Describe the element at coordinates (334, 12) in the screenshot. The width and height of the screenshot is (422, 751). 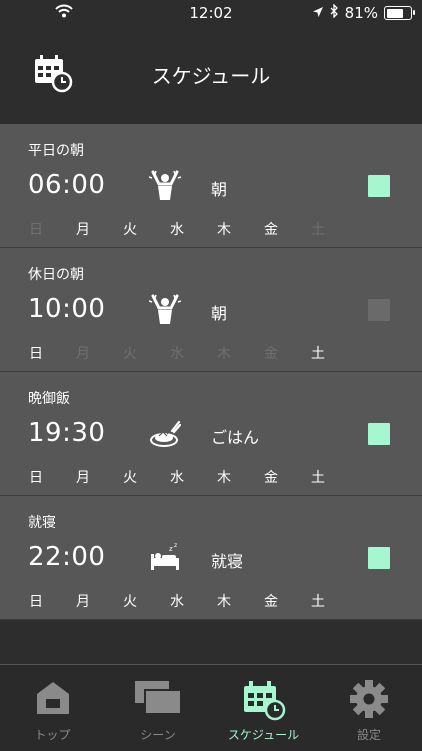
I see `bluetooth-icon` at that location.